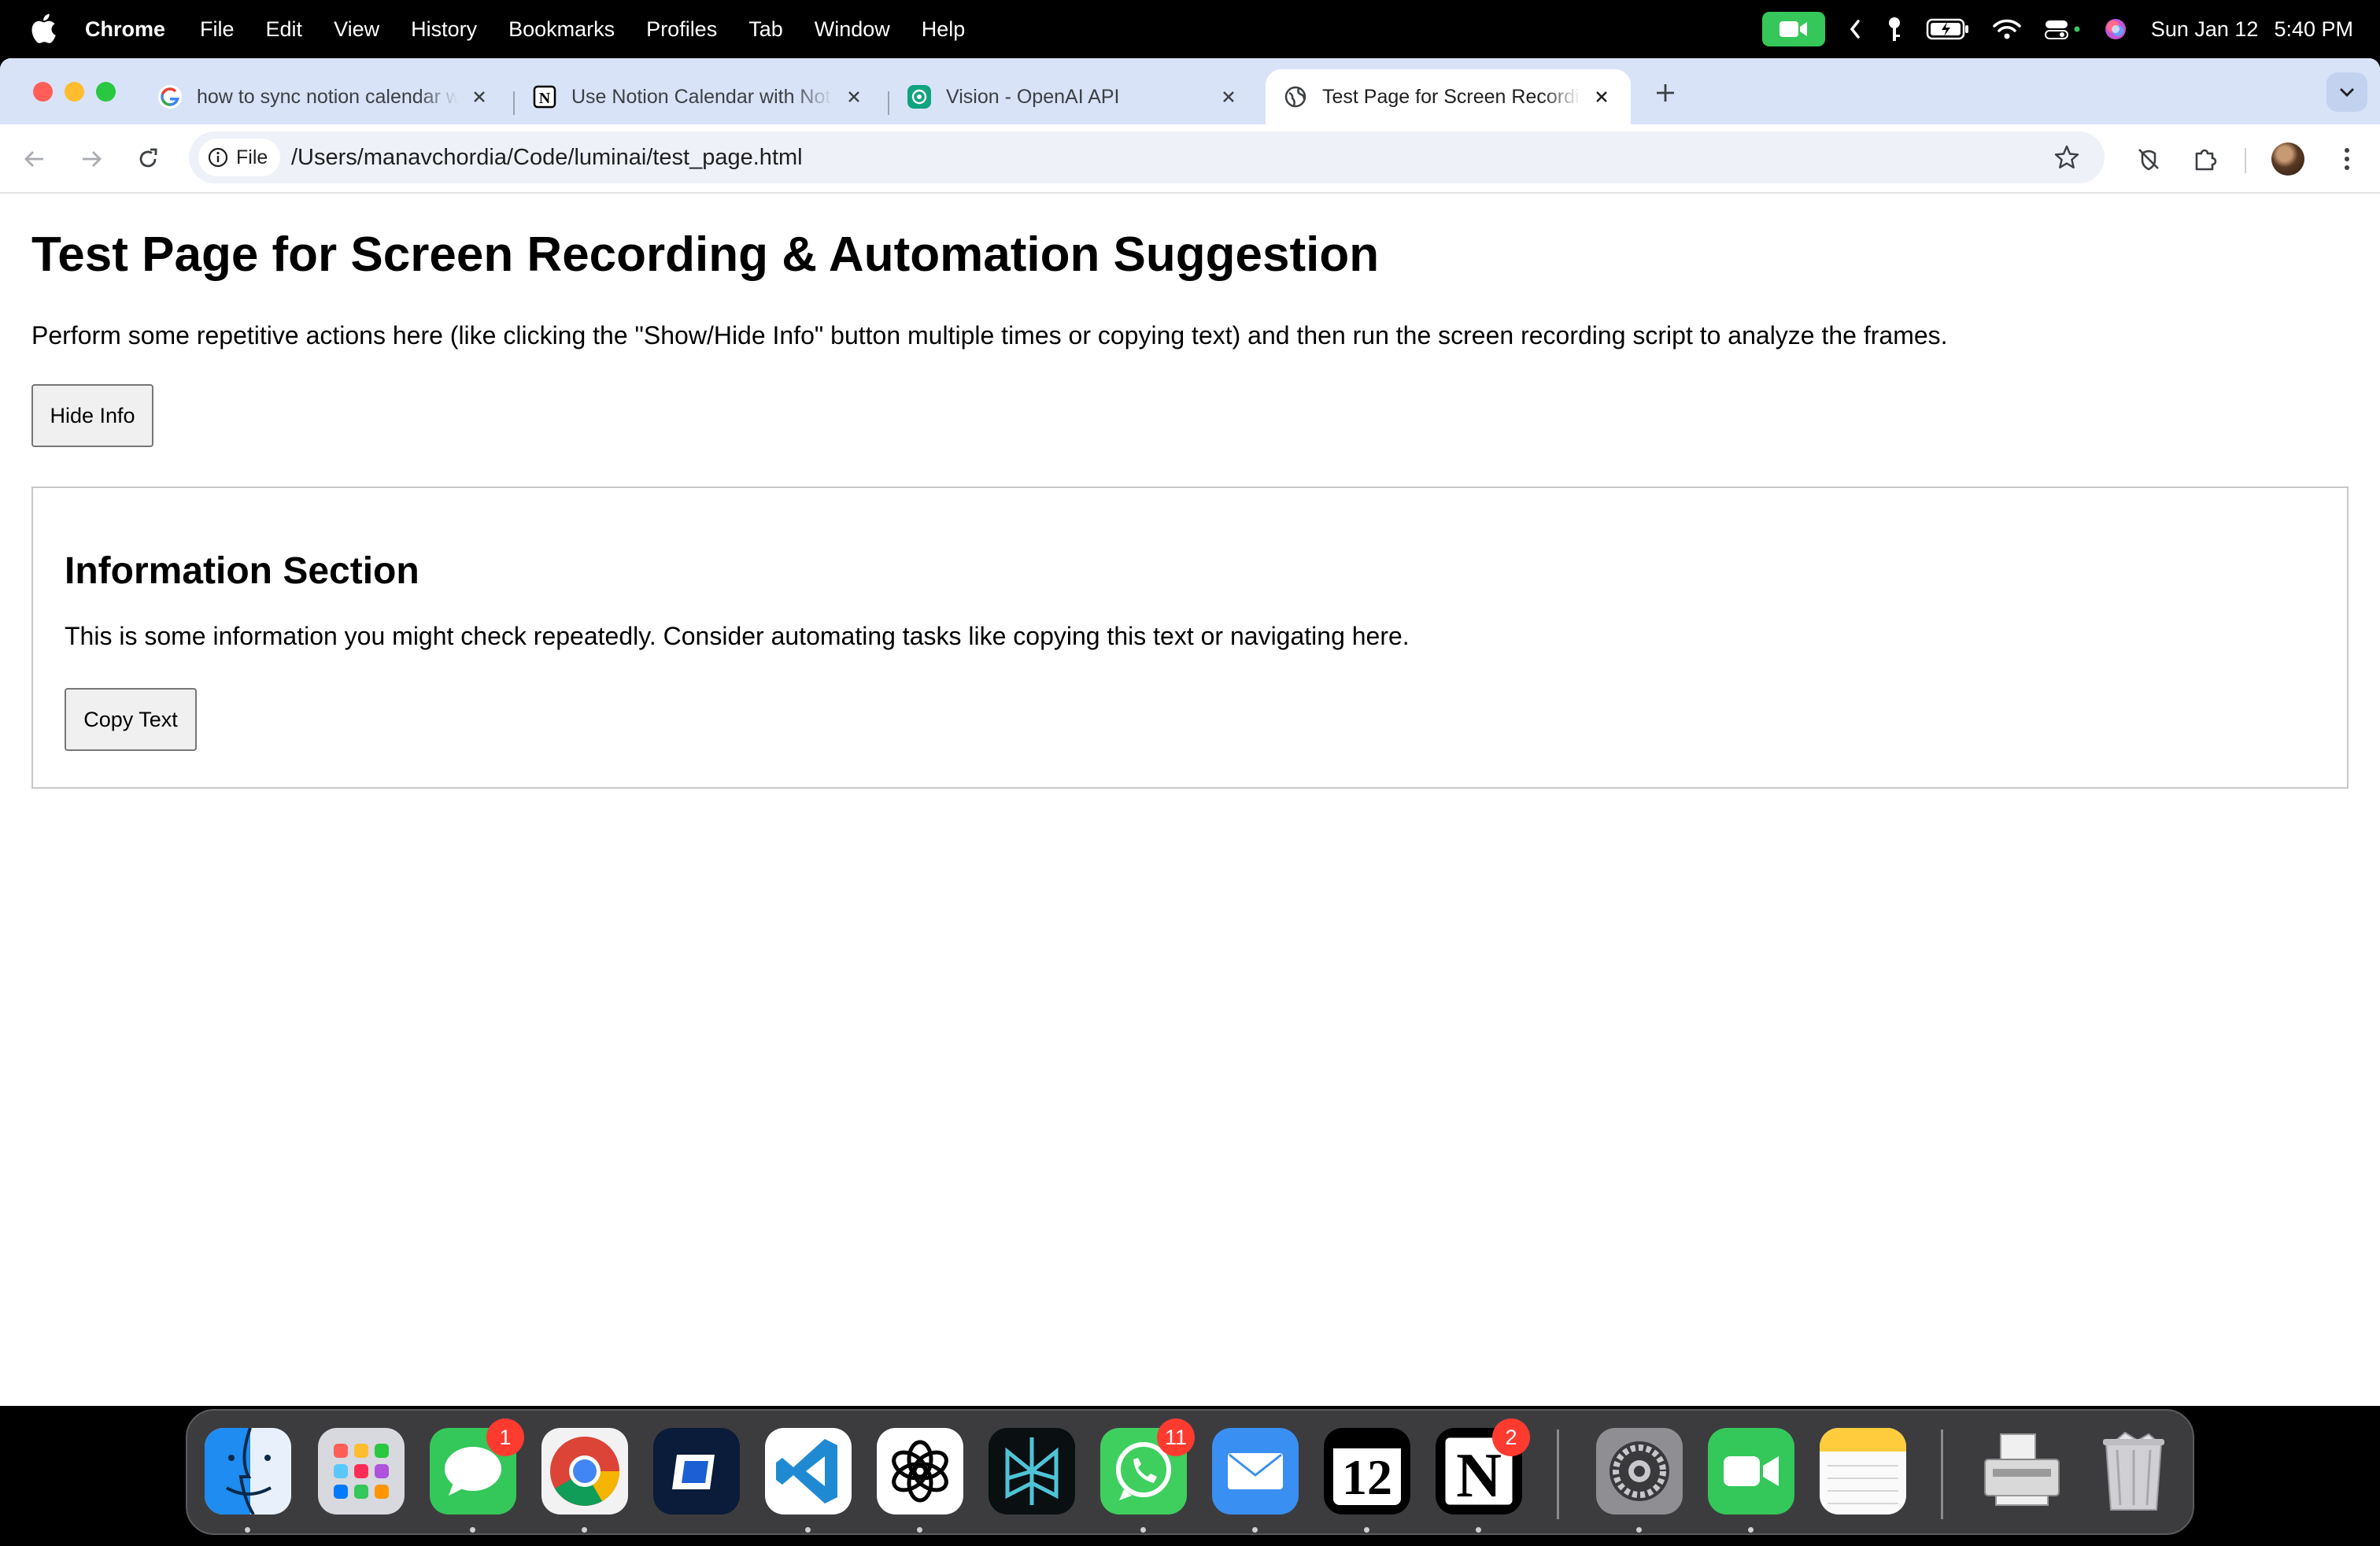 The image size is (2380, 1546). What do you see at coordinates (561, 29) in the screenshot?
I see `menu-bookmarks: Bookmarks` at bounding box center [561, 29].